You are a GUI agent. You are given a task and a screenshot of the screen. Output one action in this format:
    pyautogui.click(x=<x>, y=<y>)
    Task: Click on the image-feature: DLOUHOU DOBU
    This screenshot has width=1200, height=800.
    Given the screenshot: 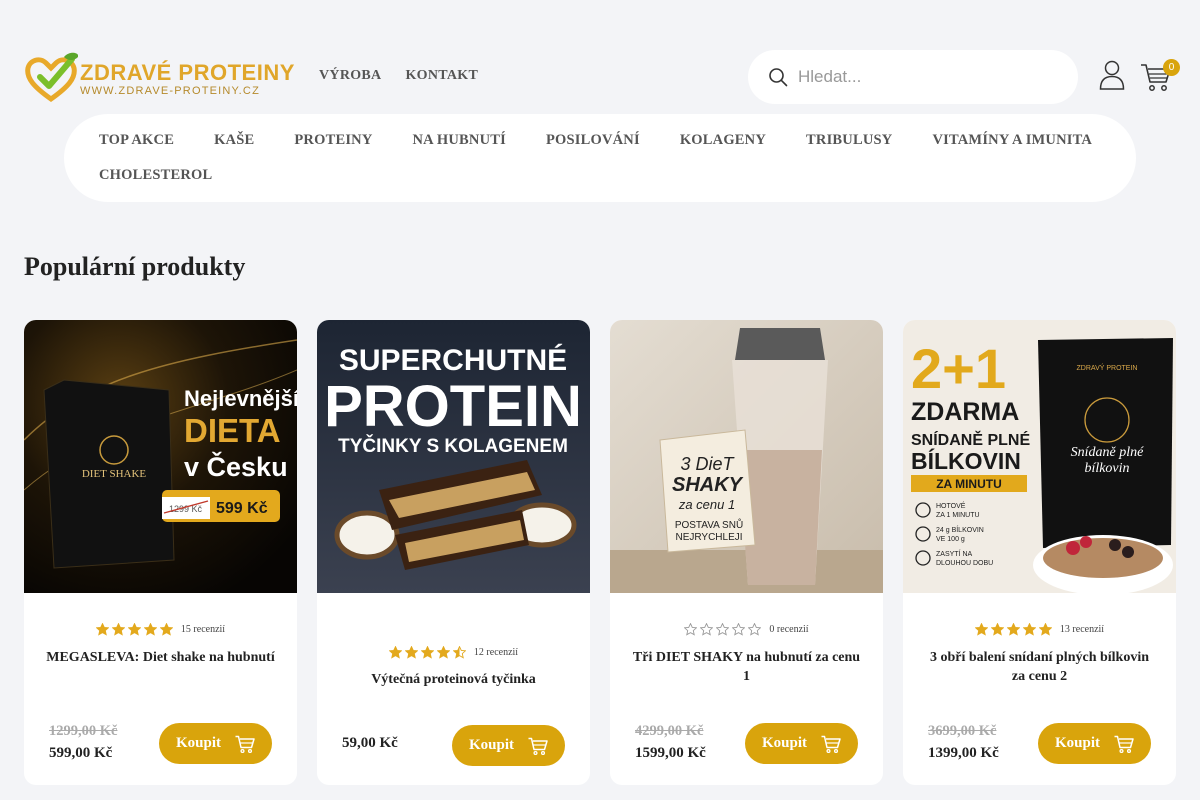 What is the action you would take?
    pyautogui.click(x=964, y=563)
    